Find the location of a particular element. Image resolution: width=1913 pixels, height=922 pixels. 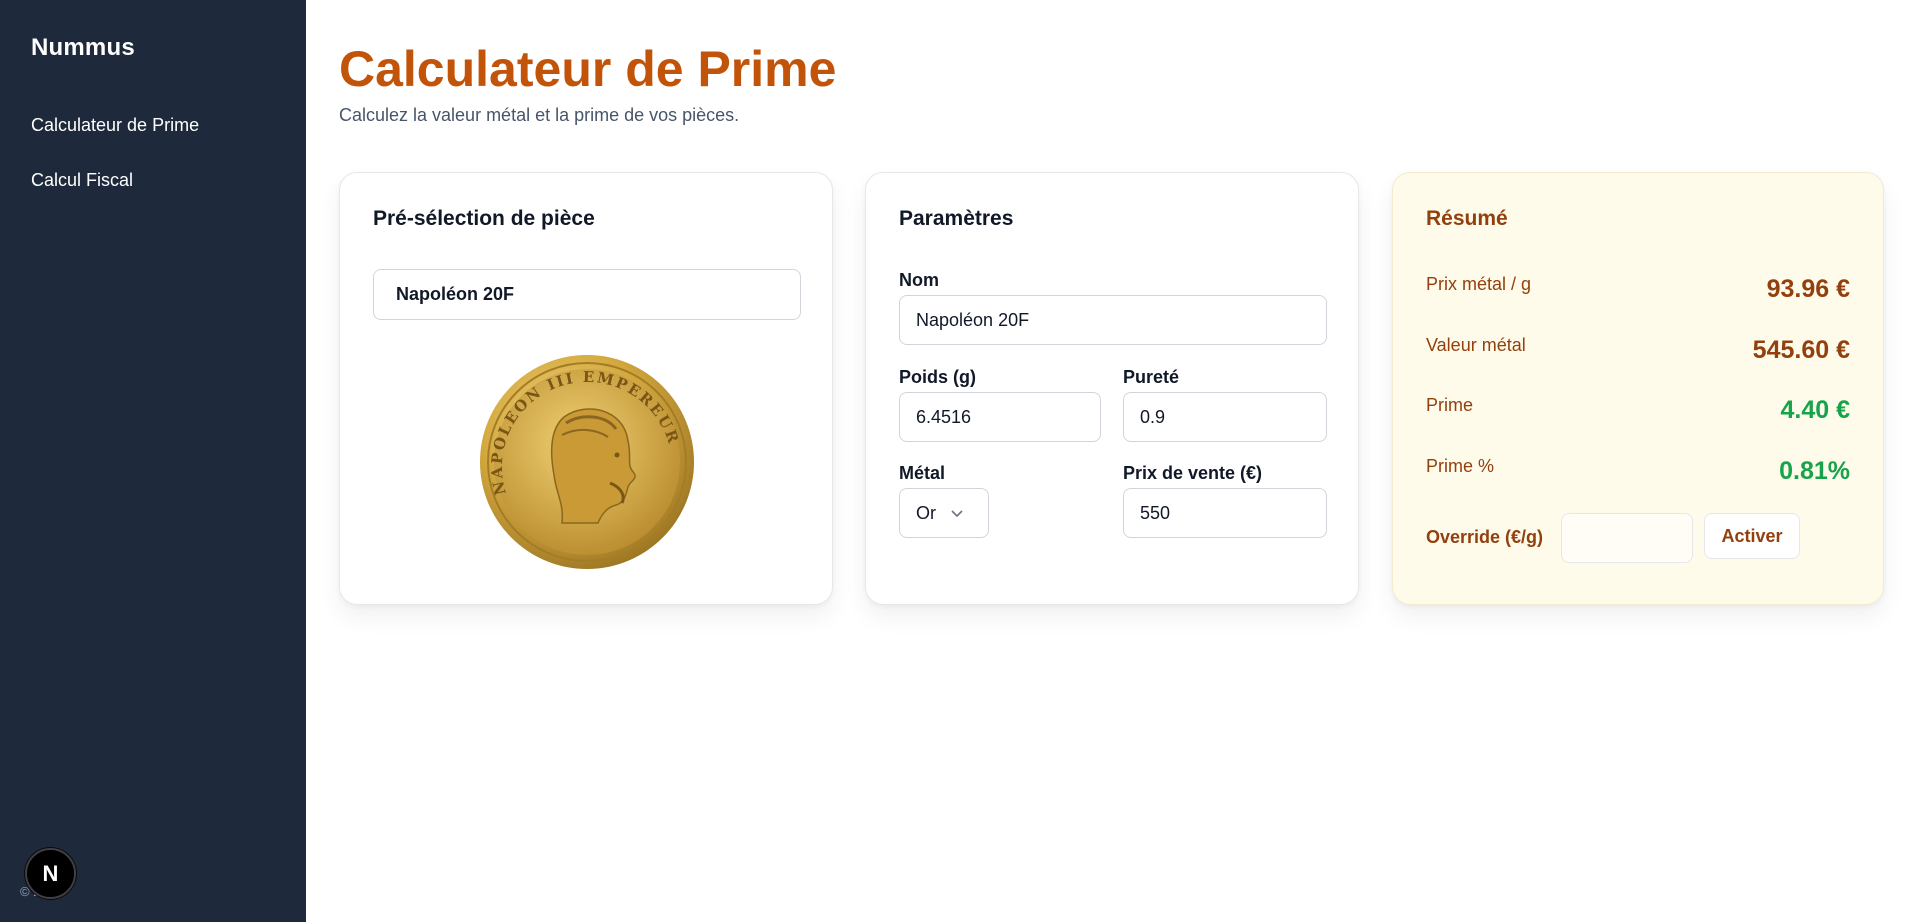

metal-value-label: Valeur métal is located at coordinates (1476, 345).